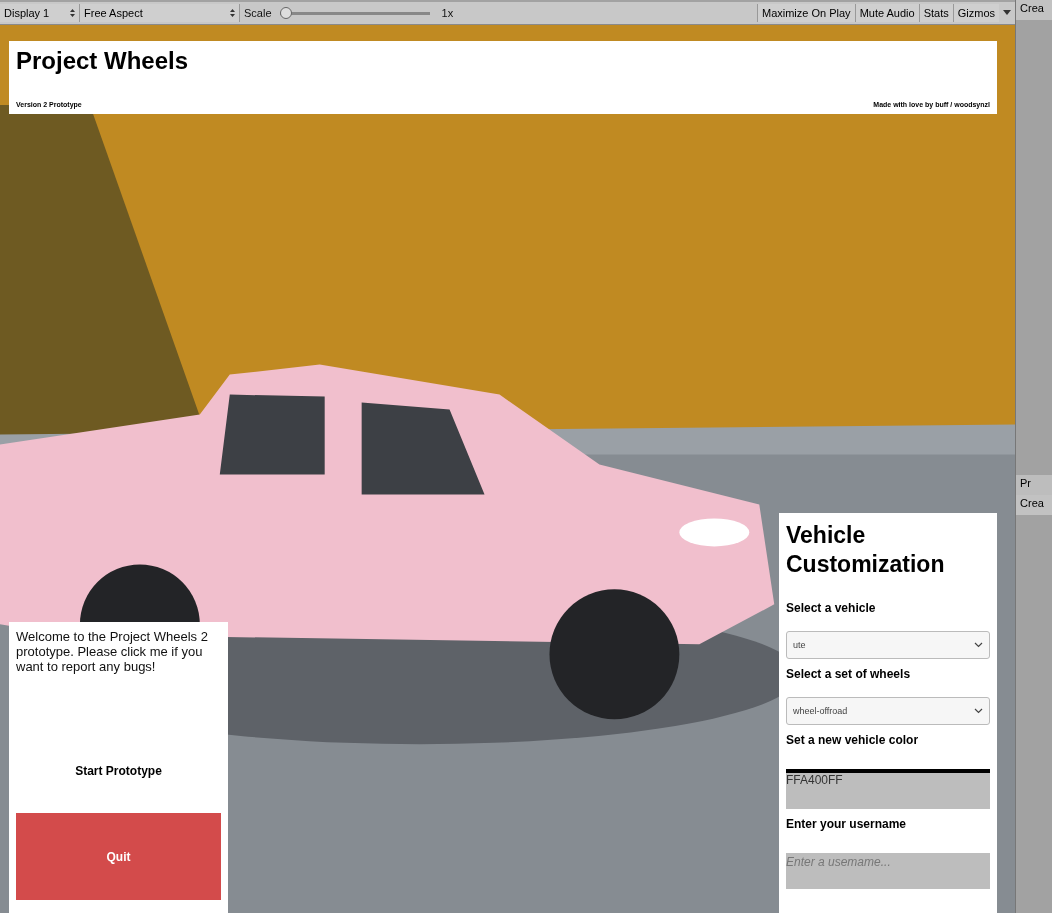 The height and width of the screenshot is (913, 1052). What do you see at coordinates (806, 13) in the screenshot?
I see `toolbar-button: Maximize On Play` at bounding box center [806, 13].